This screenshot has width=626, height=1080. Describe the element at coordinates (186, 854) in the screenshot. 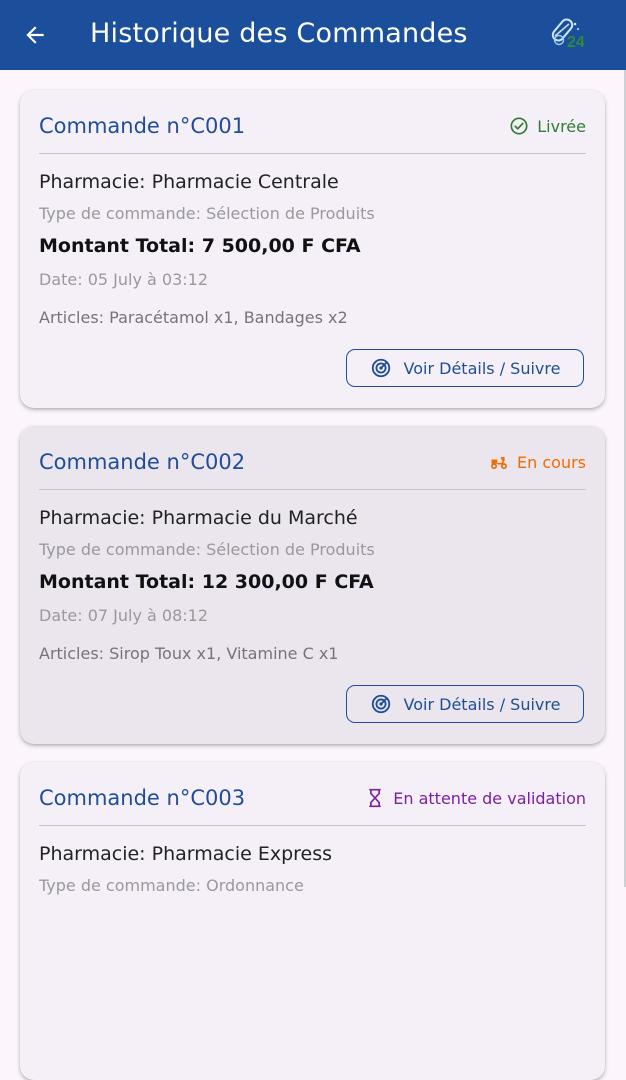

I see `pharmacy-name: Pharmacie: Pharmacie Express` at that location.